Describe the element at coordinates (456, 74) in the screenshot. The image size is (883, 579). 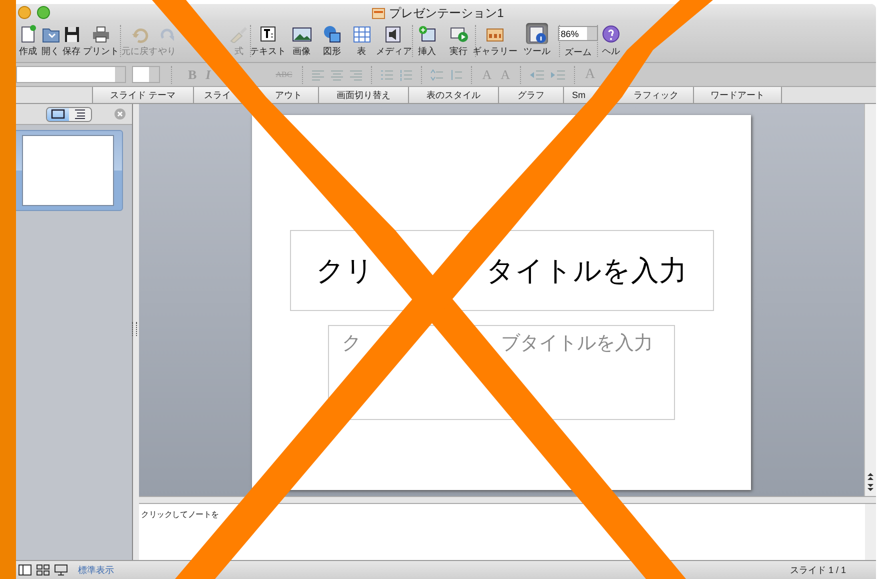
I see `text-direction-icon` at that location.